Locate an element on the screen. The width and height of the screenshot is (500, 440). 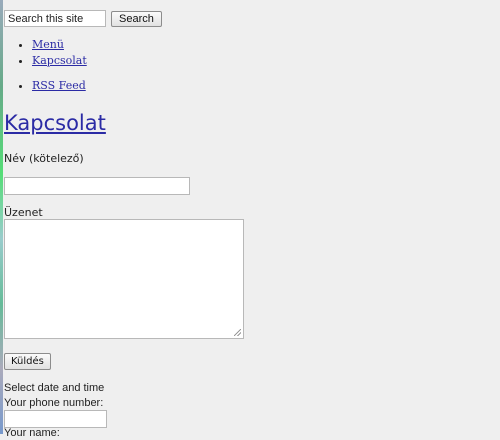
feed-menu: RSS Feed is located at coordinates (45, 87).